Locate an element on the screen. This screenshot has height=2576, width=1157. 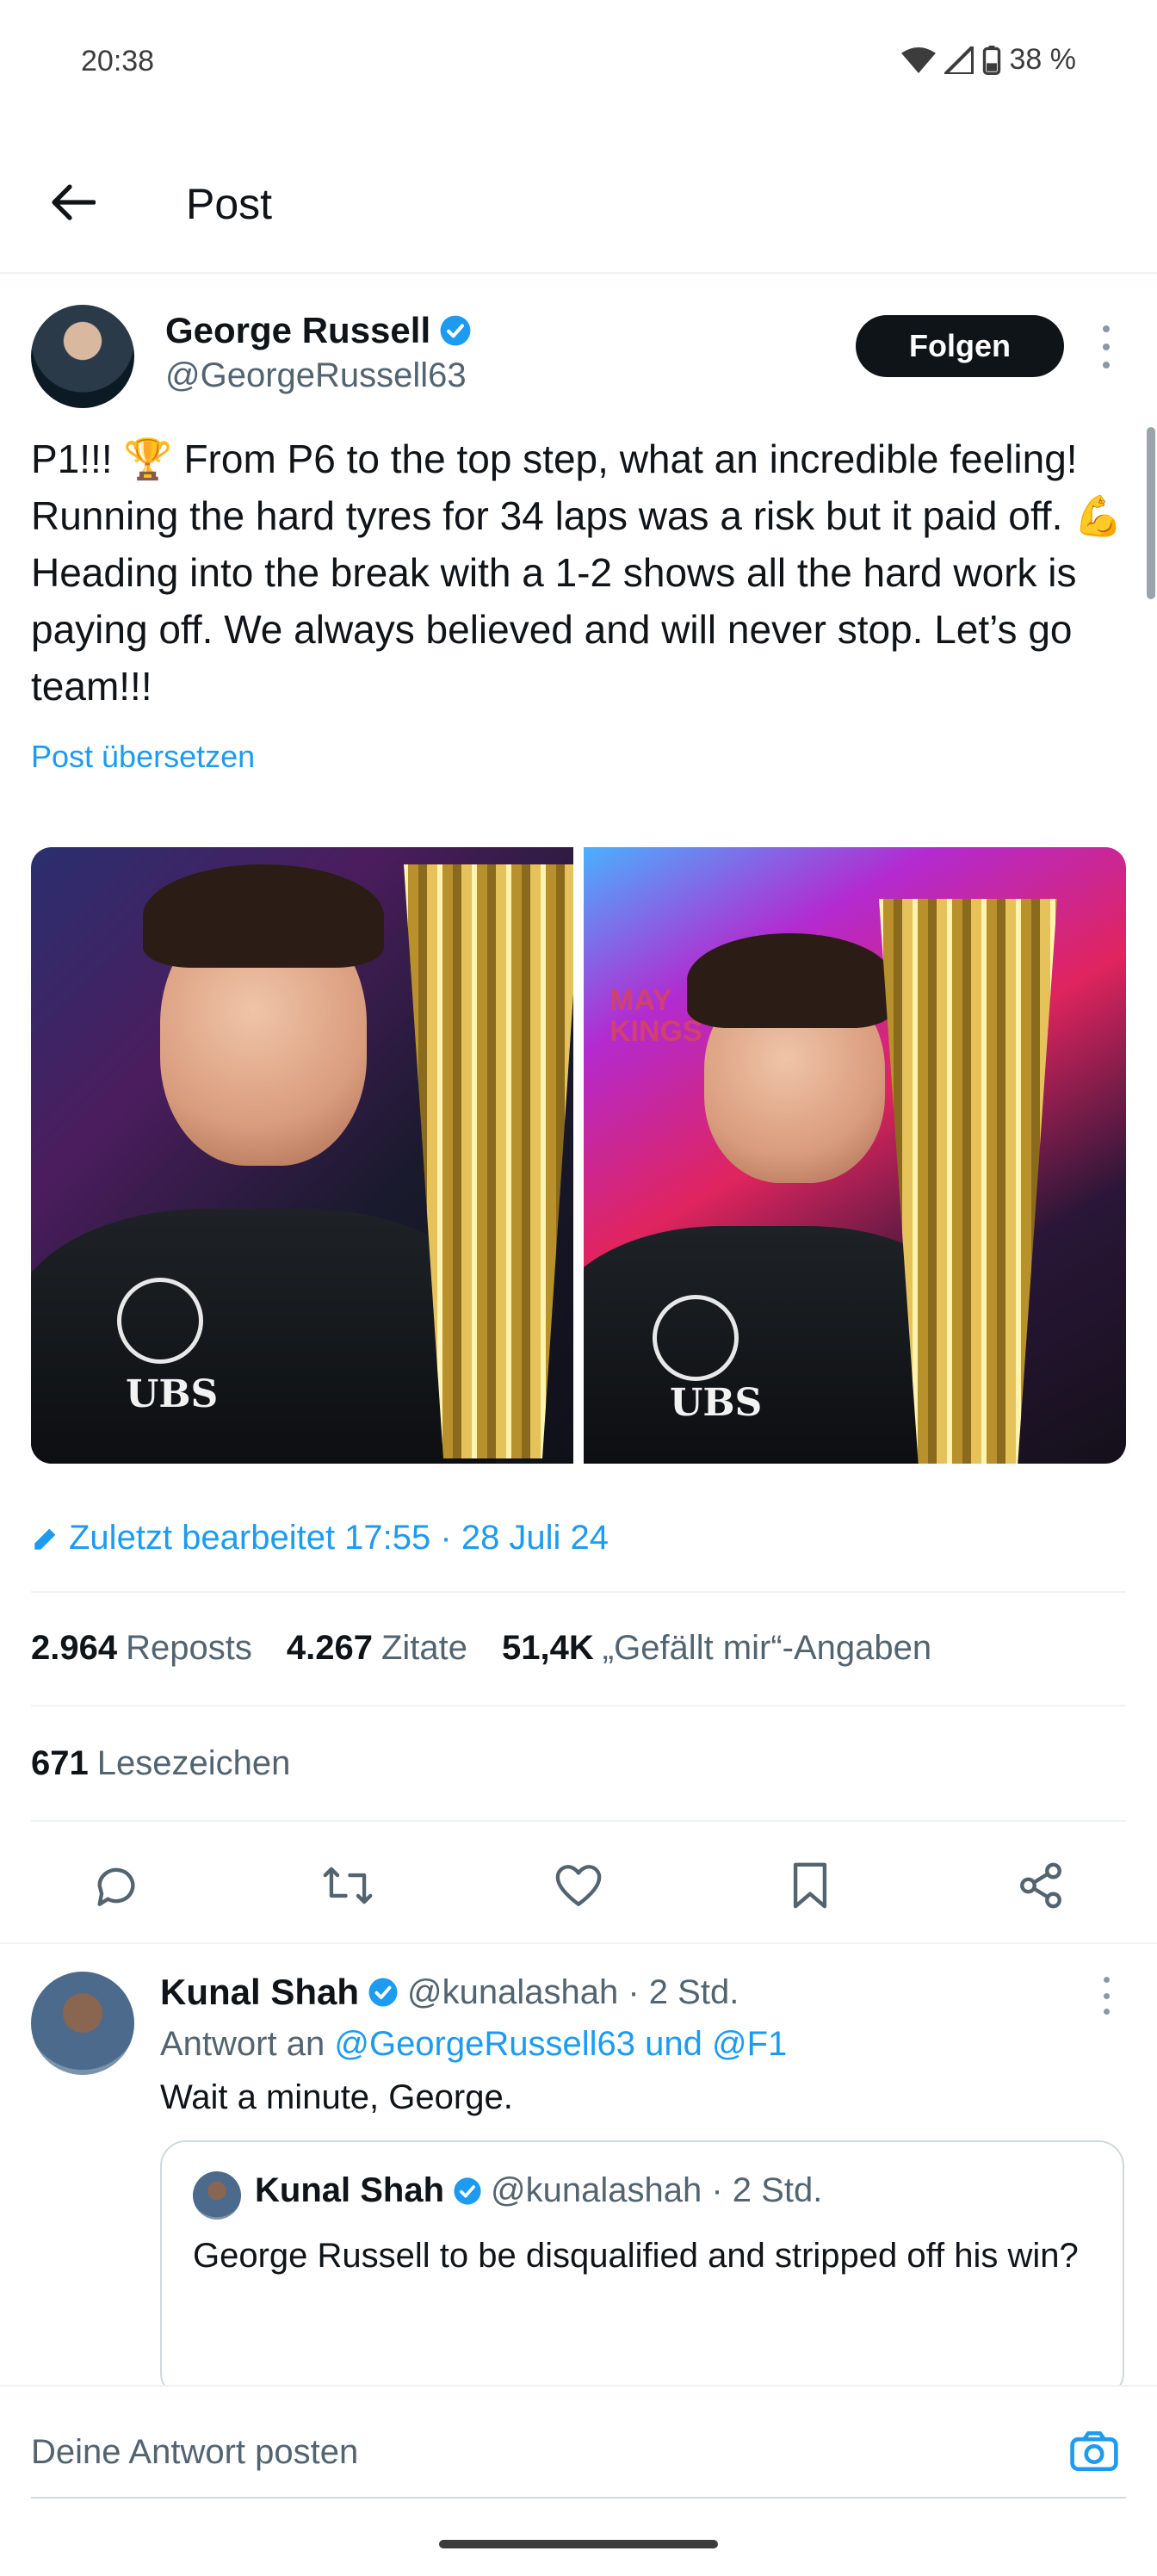
like-icon is located at coordinates (579, 1886).